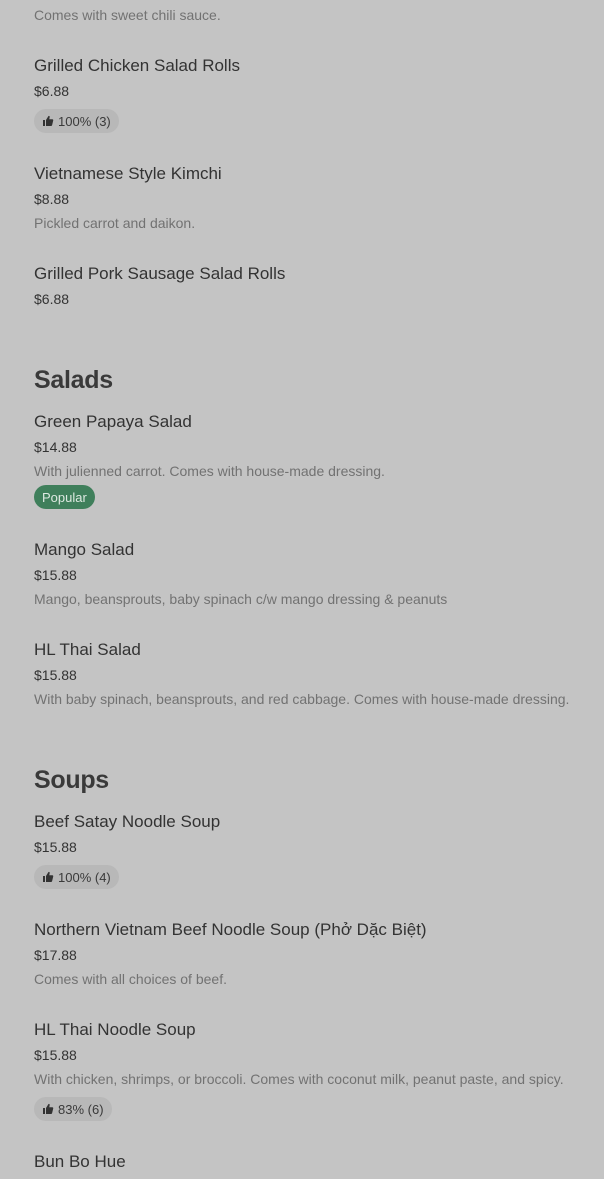  I want to click on rating-text: 100% (3), so click(84, 121).